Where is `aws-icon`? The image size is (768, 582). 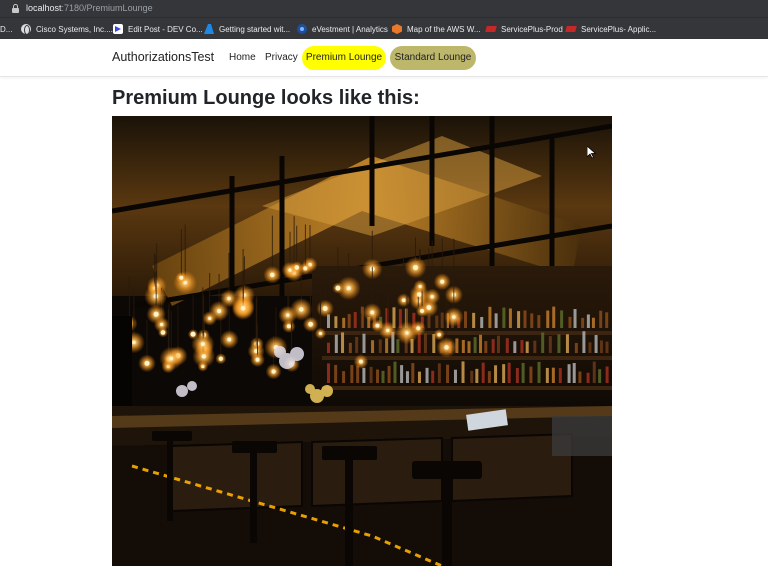
aws-icon is located at coordinates (397, 29).